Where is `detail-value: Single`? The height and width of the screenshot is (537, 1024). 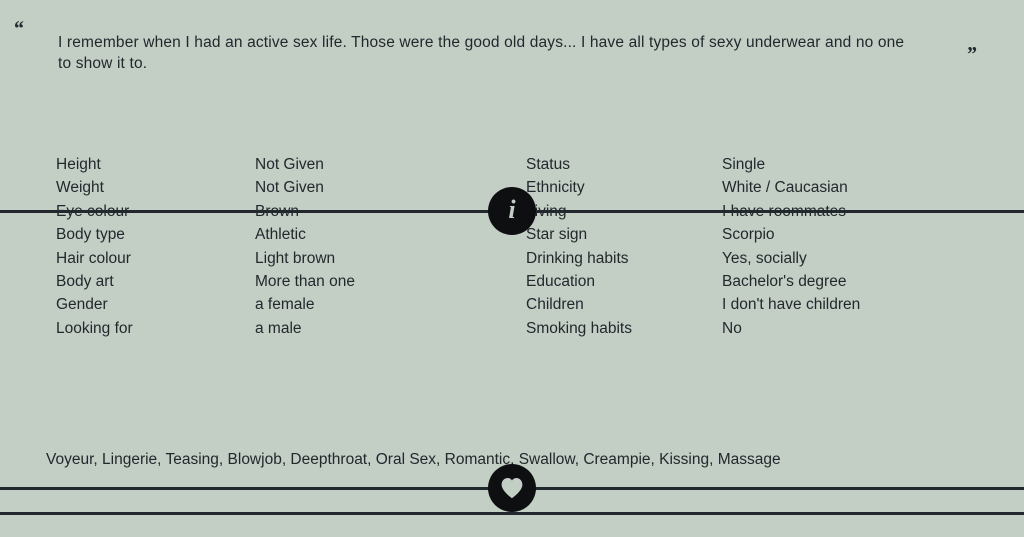 detail-value: Single is located at coordinates (744, 164).